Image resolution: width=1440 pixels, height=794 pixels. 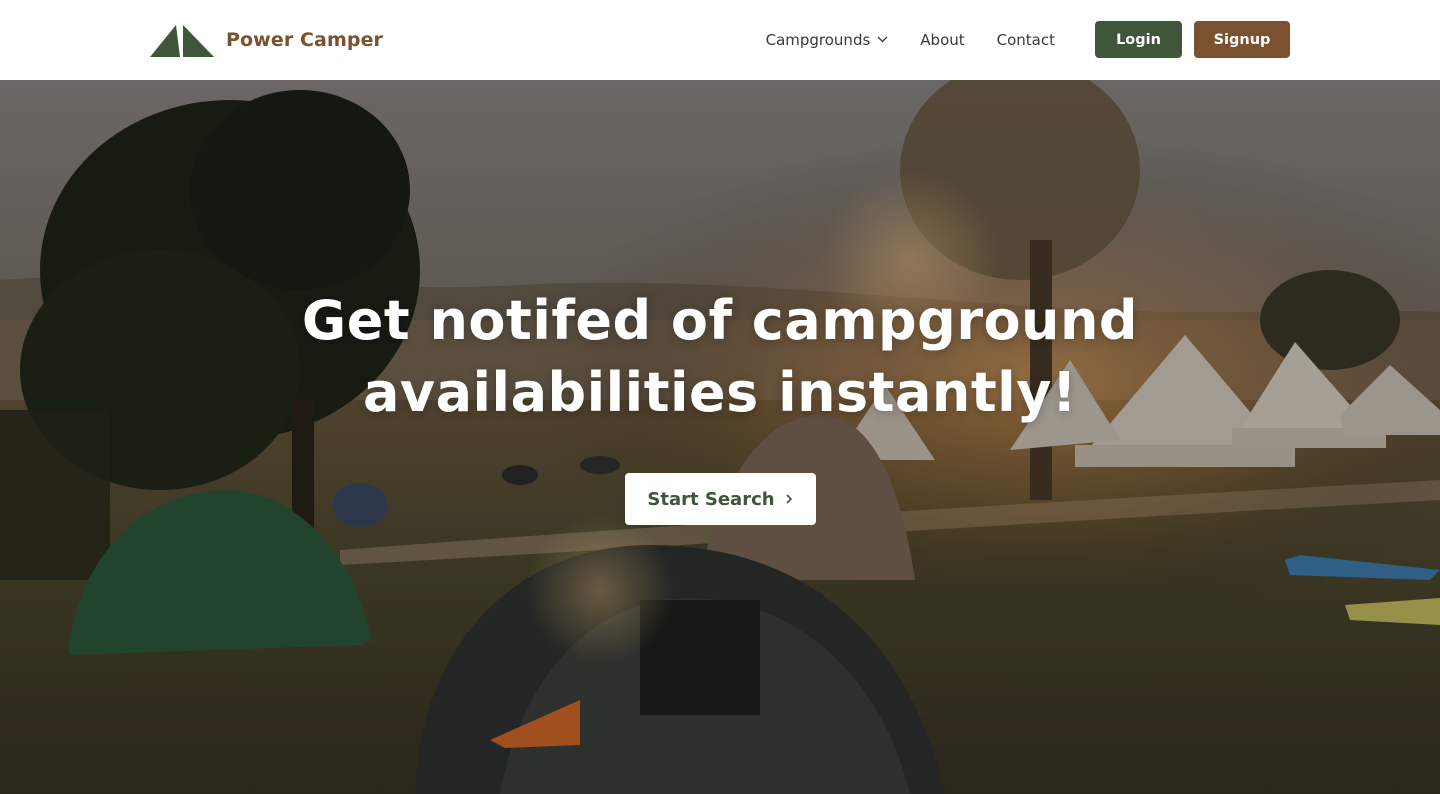 What do you see at coordinates (305, 40) in the screenshot?
I see `brand-name: Power Camper` at bounding box center [305, 40].